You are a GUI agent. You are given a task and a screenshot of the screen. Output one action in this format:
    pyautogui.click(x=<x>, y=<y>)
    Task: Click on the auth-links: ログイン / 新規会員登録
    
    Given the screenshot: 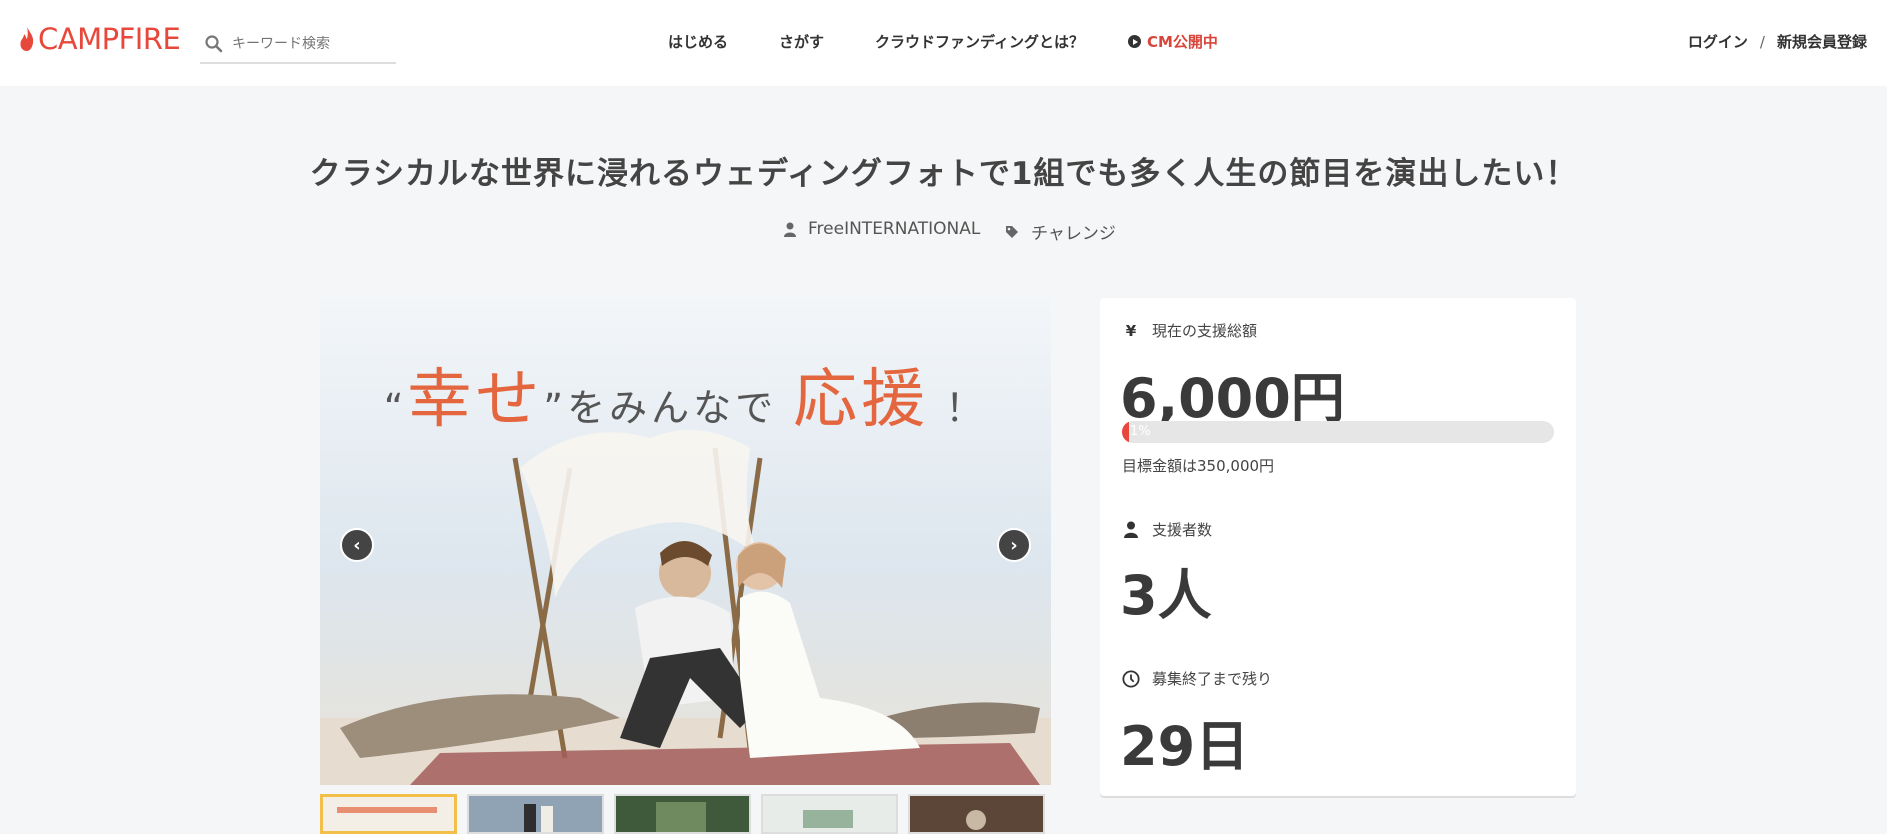 What is the action you would take?
    pyautogui.click(x=1777, y=41)
    